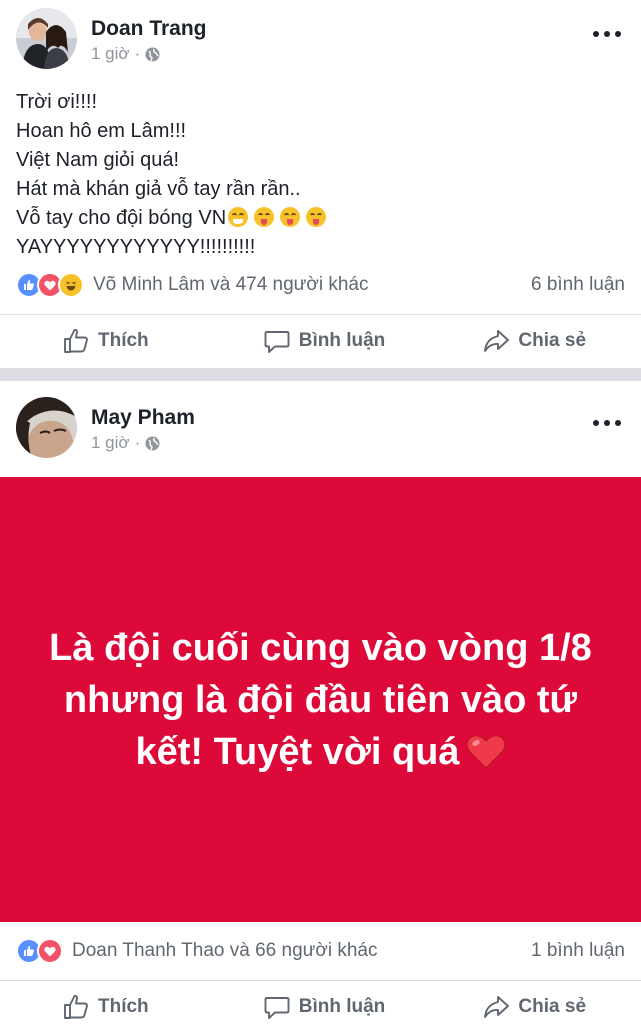 The width and height of the screenshot is (641, 1027). Describe the element at coordinates (71, 285) in the screenshot. I see `haha-icon` at that location.